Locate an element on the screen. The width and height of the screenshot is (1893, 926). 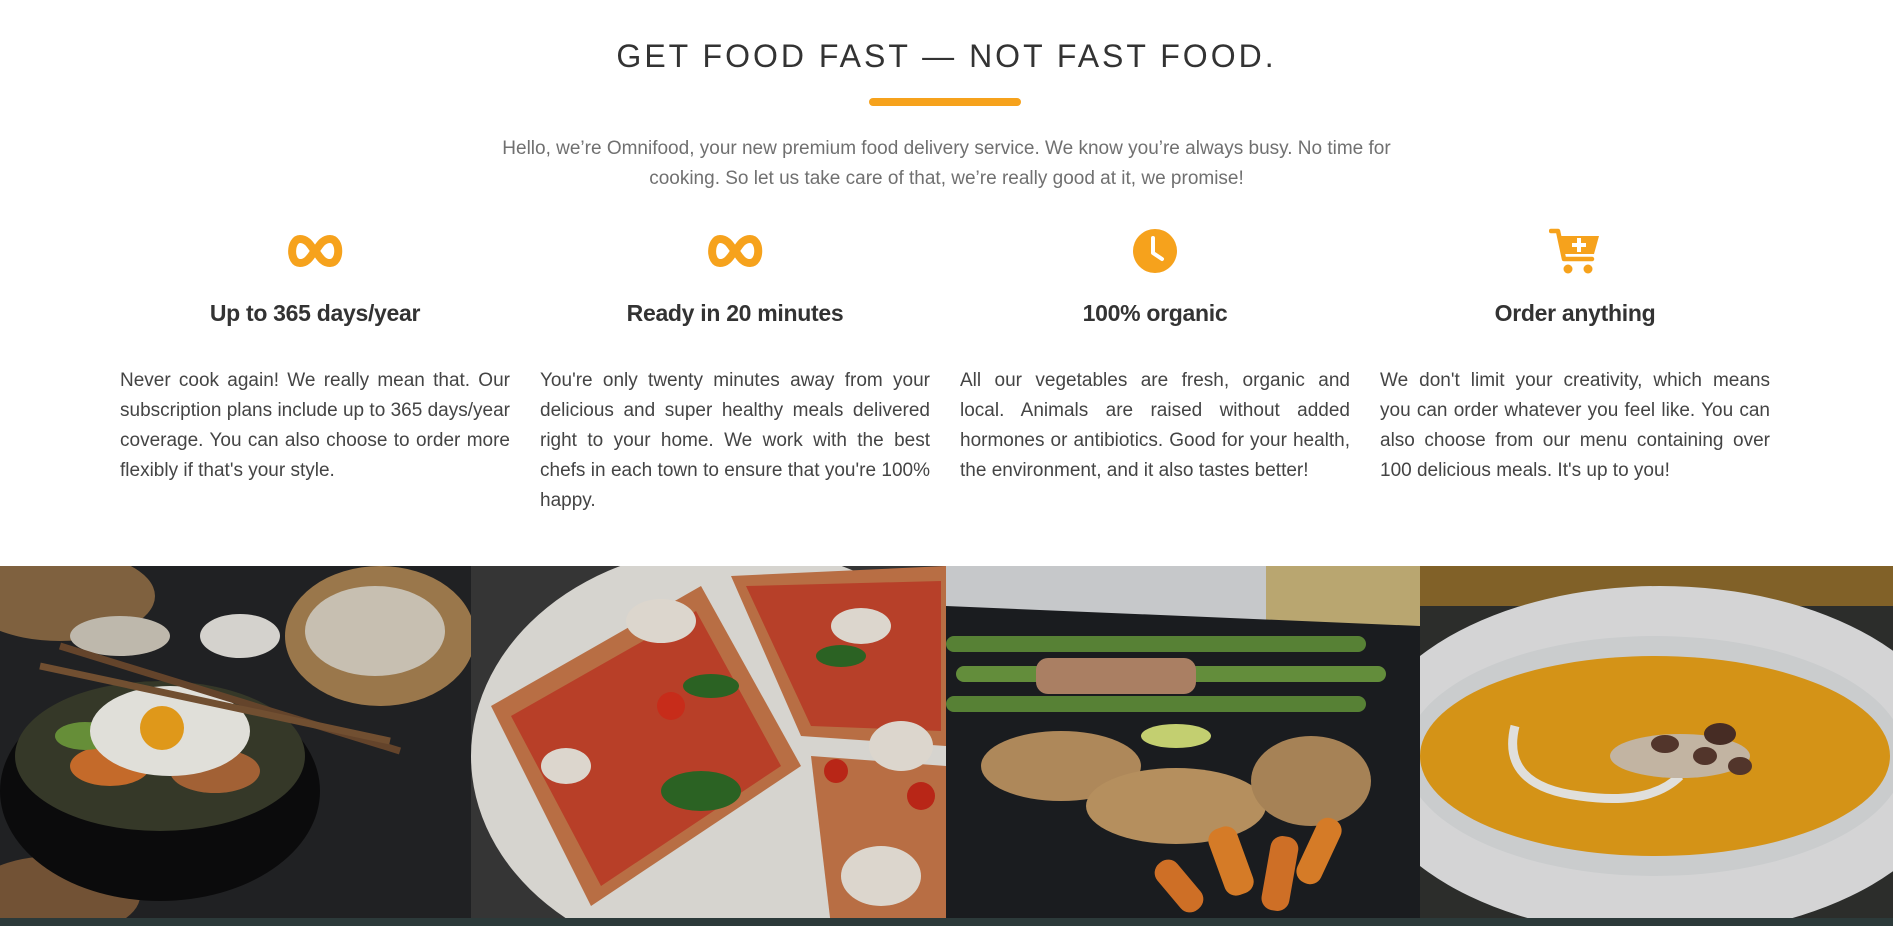
section-title: GET FOOD FAST — NOT FAST FOOD. is located at coordinates (946, 56).